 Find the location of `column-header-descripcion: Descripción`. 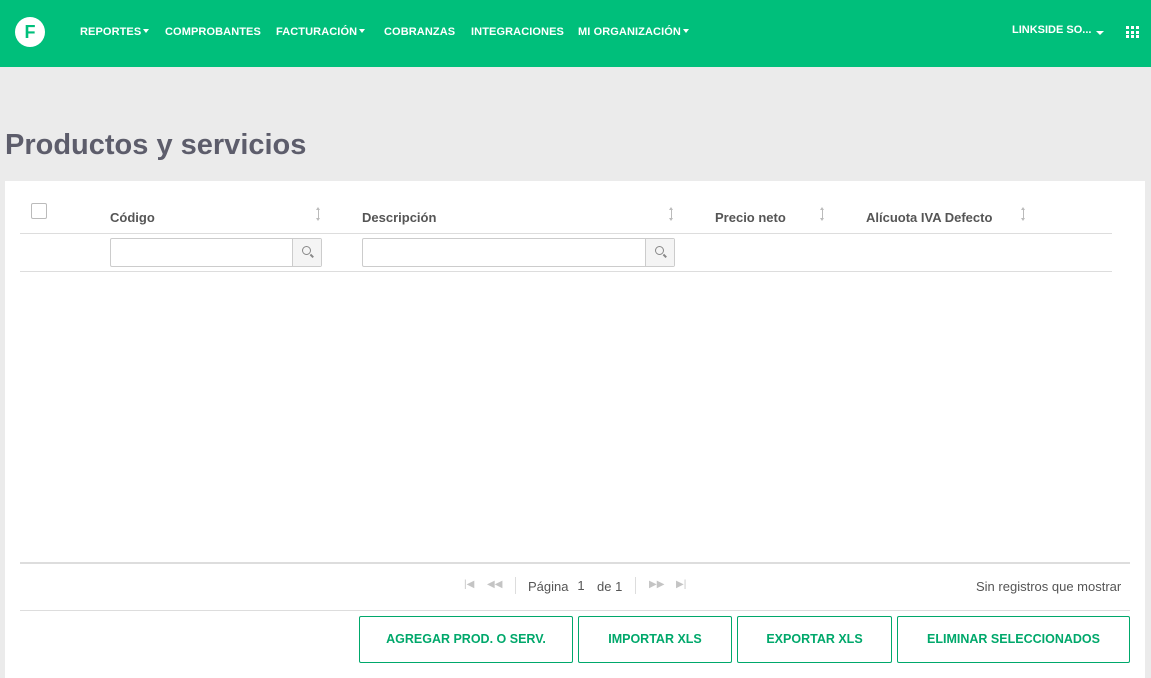

column-header-descripcion: Descripción is located at coordinates (399, 217).